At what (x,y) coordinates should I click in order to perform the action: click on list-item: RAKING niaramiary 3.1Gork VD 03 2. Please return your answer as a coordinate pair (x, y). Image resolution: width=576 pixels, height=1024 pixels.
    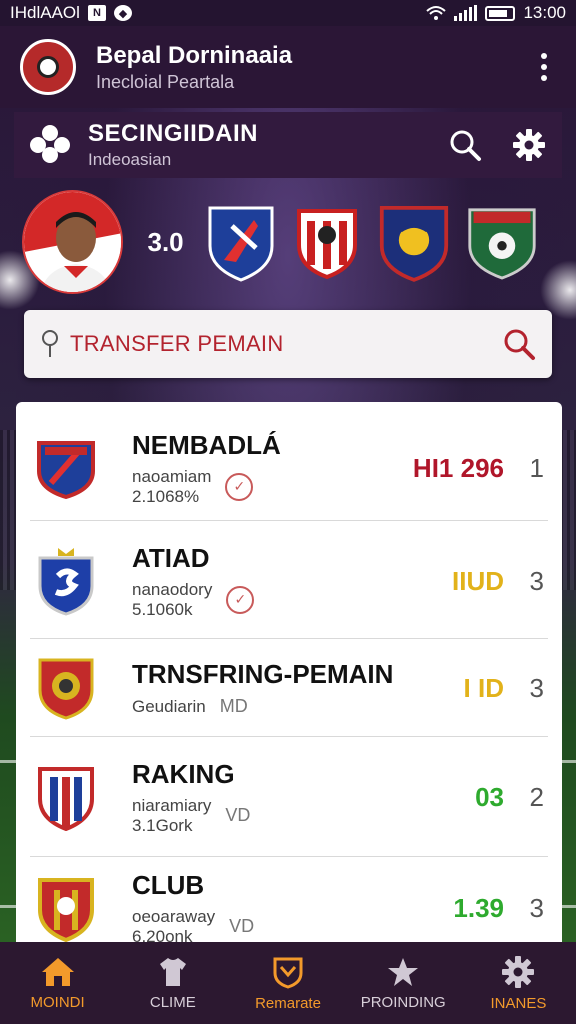
    Looking at the image, I should click on (289, 797).